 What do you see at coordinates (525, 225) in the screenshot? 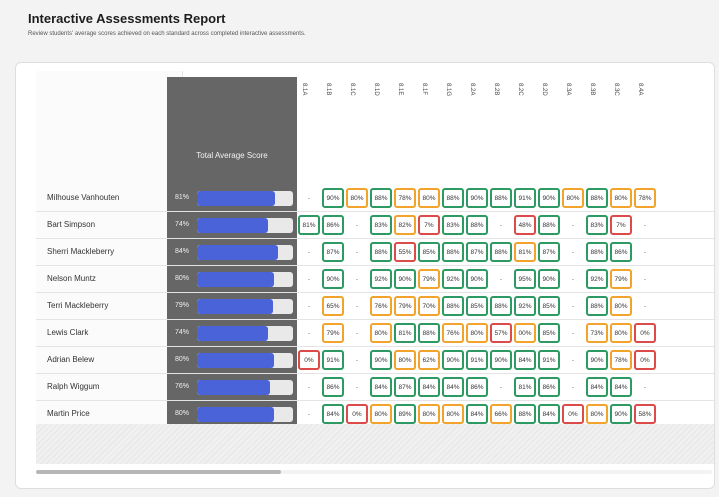
I see `score-cell: 48%` at bounding box center [525, 225].